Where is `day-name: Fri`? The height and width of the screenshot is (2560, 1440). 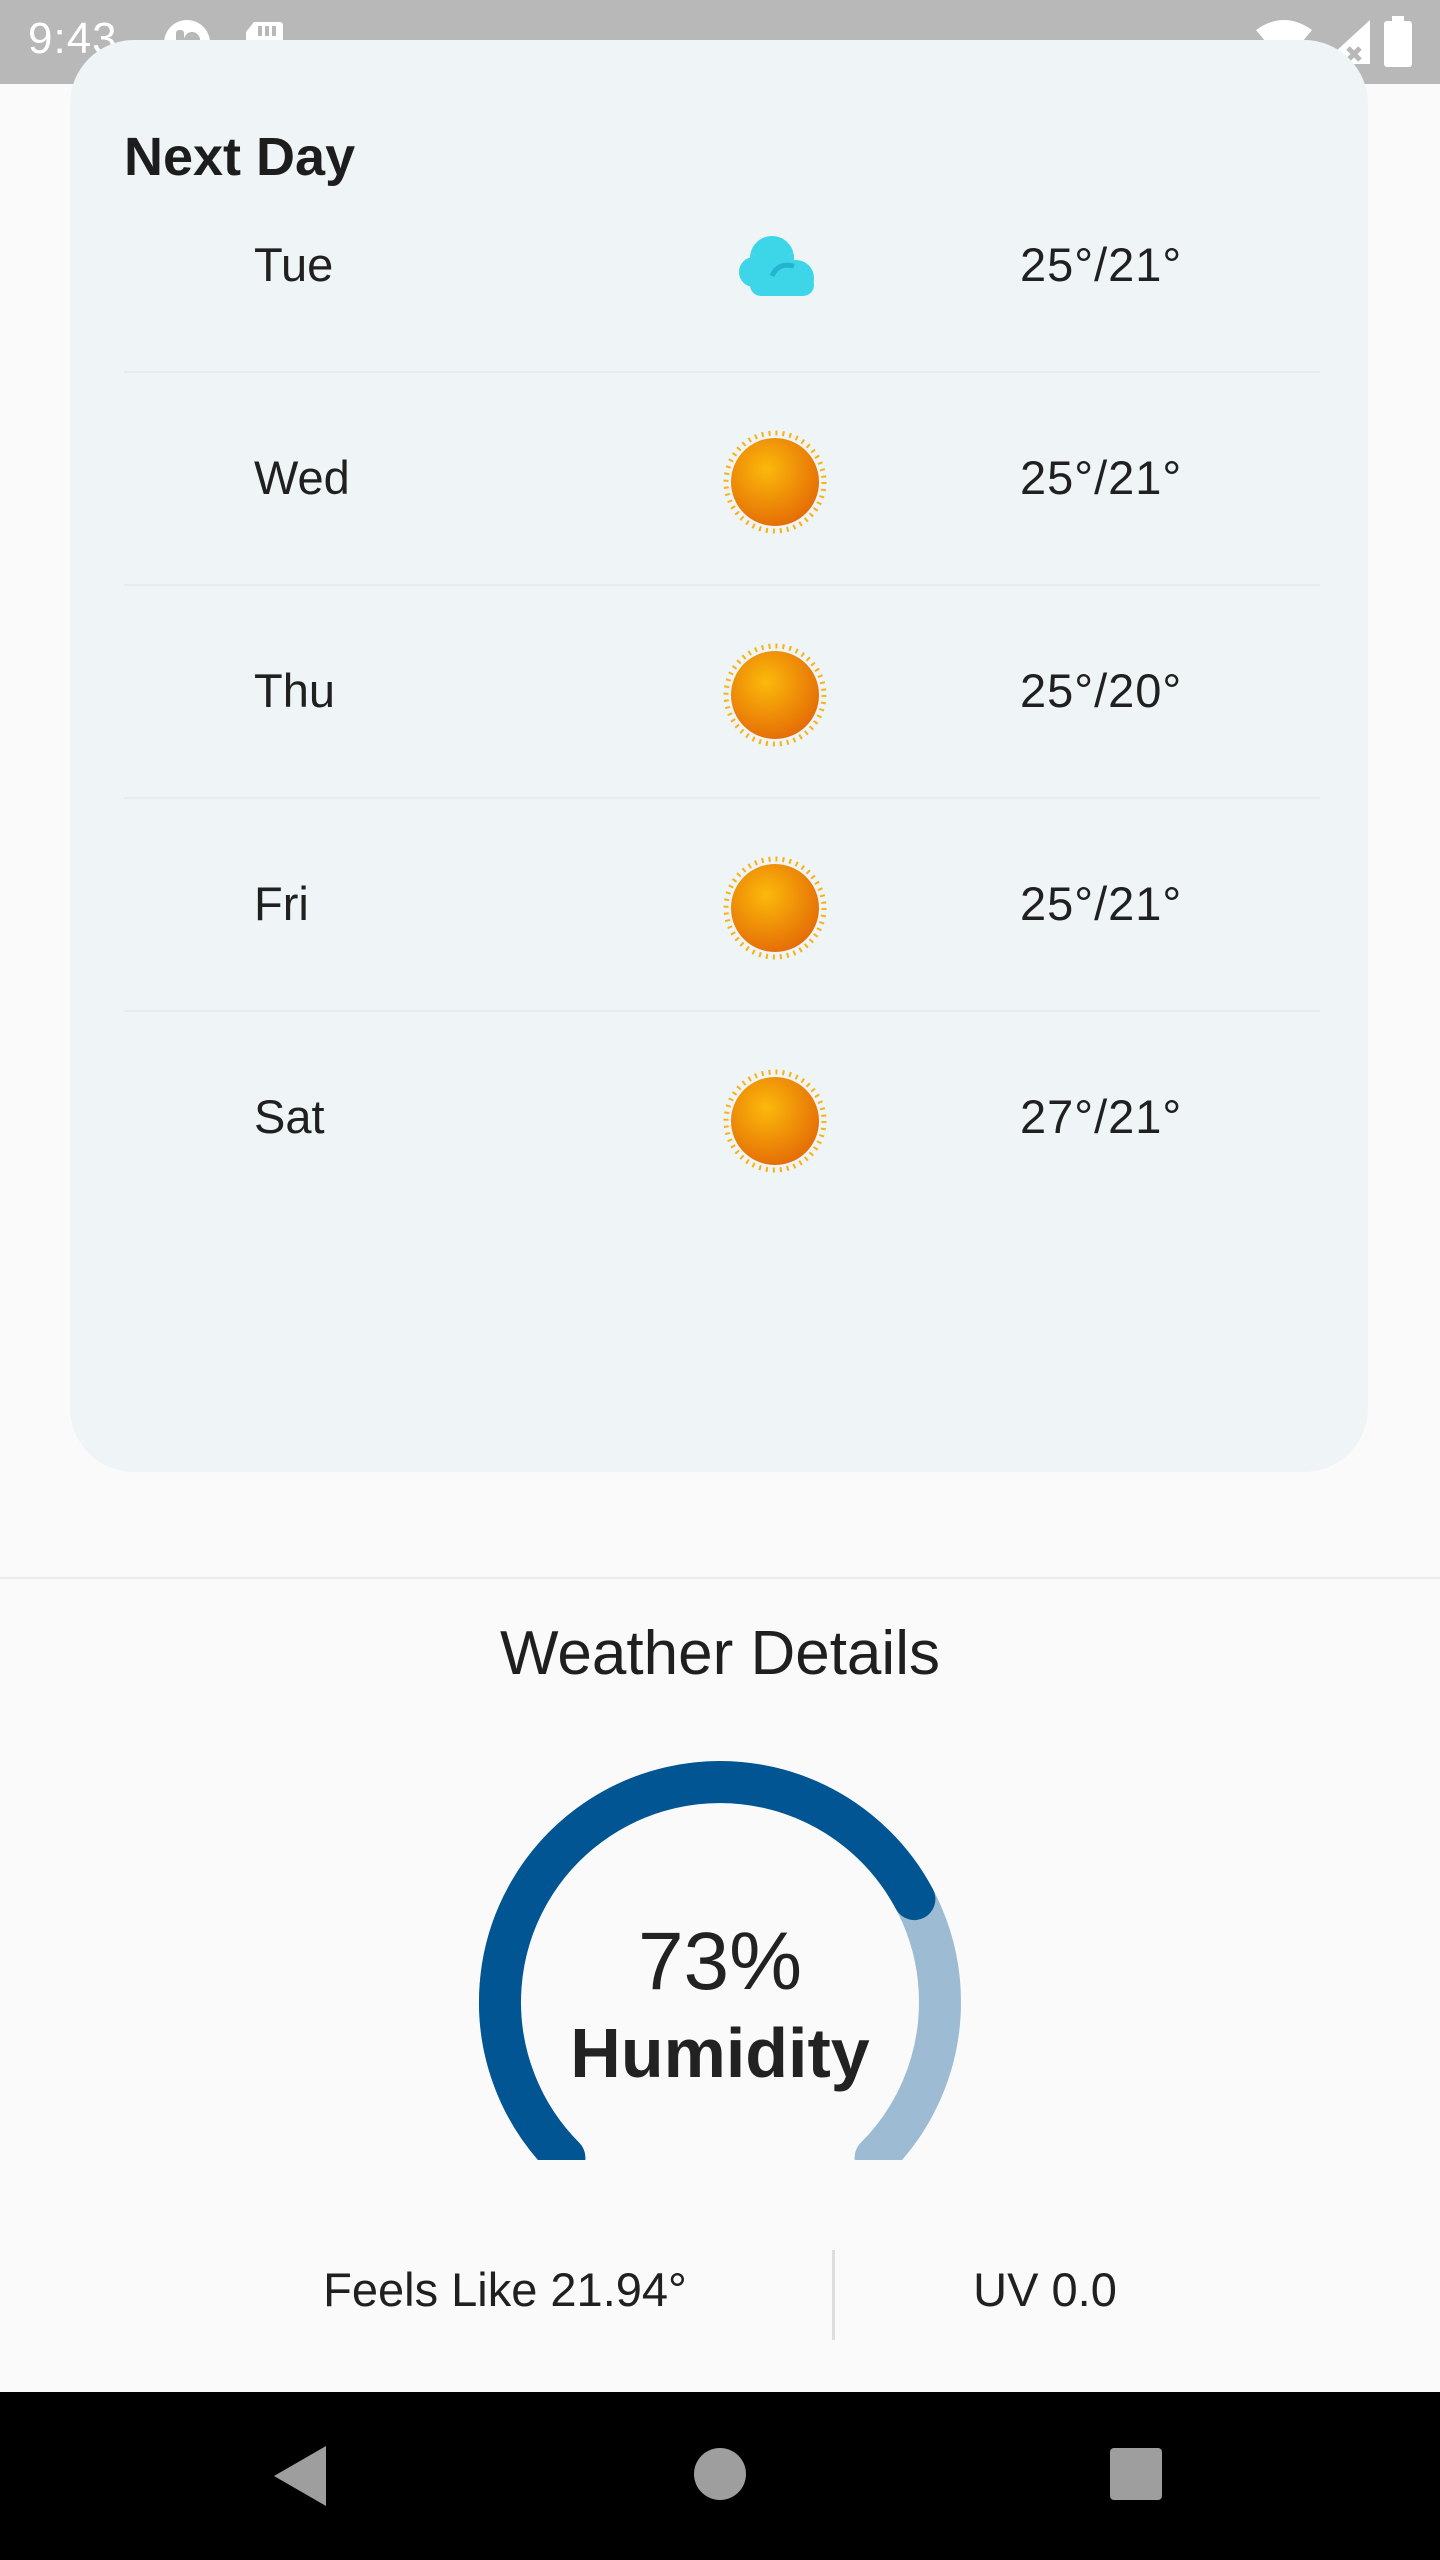 day-name: Fri is located at coordinates (281, 903).